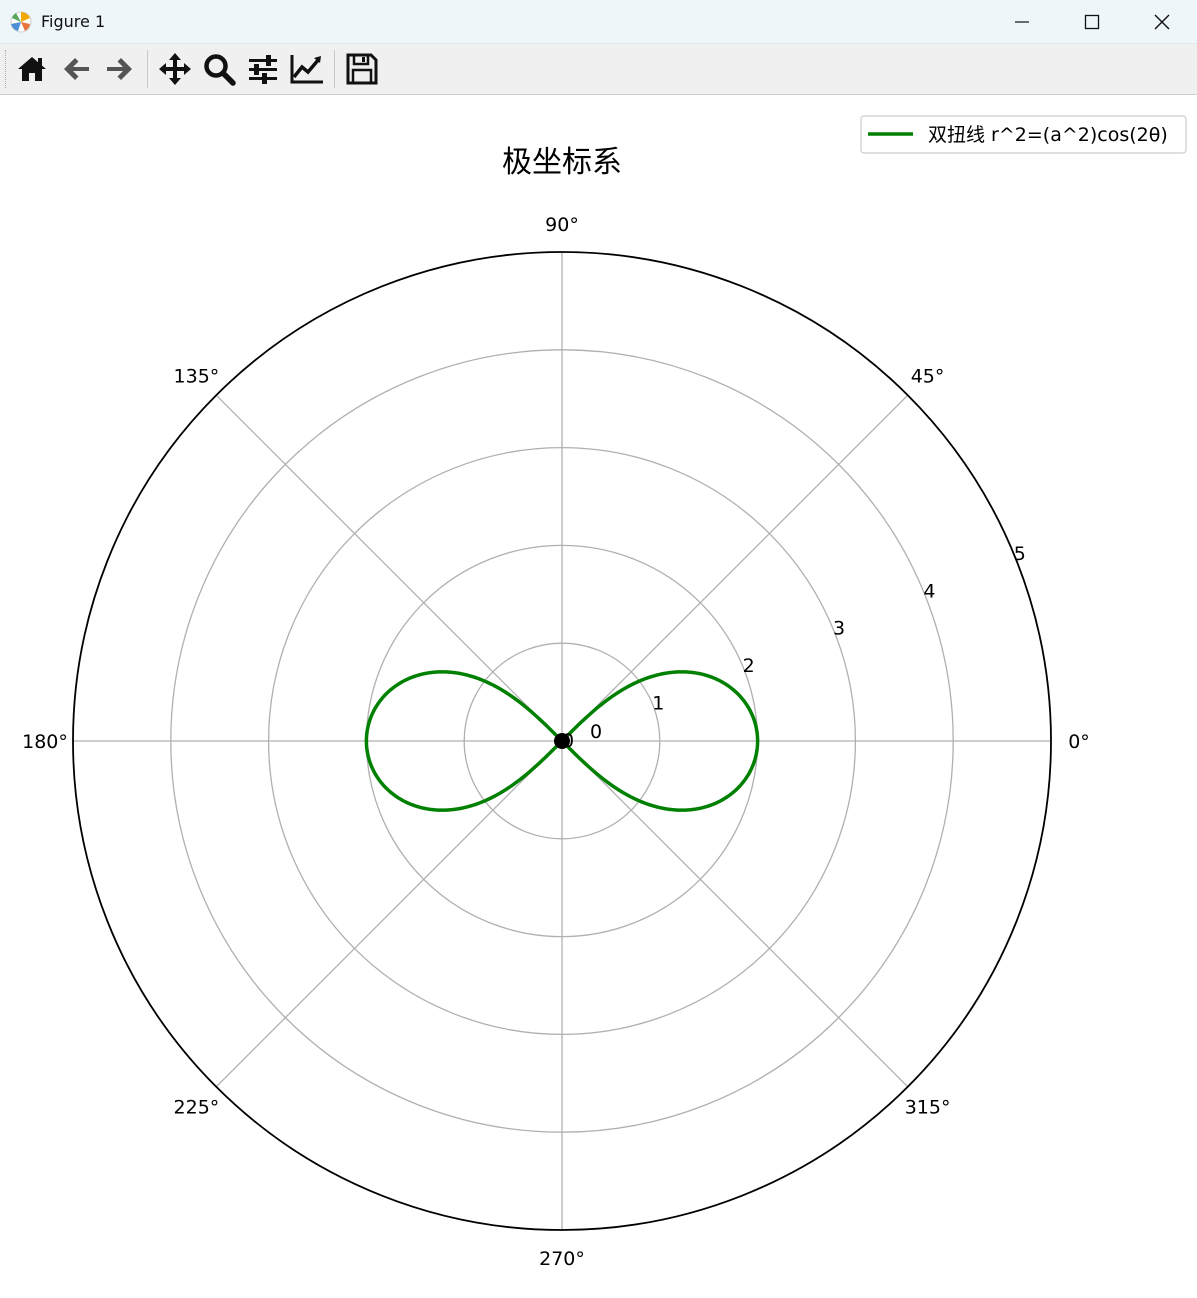 Image resolution: width=1197 pixels, height=1298 pixels. What do you see at coordinates (21, 21) in the screenshot?
I see `matplotlib-icon` at bounding box center [21, 21].